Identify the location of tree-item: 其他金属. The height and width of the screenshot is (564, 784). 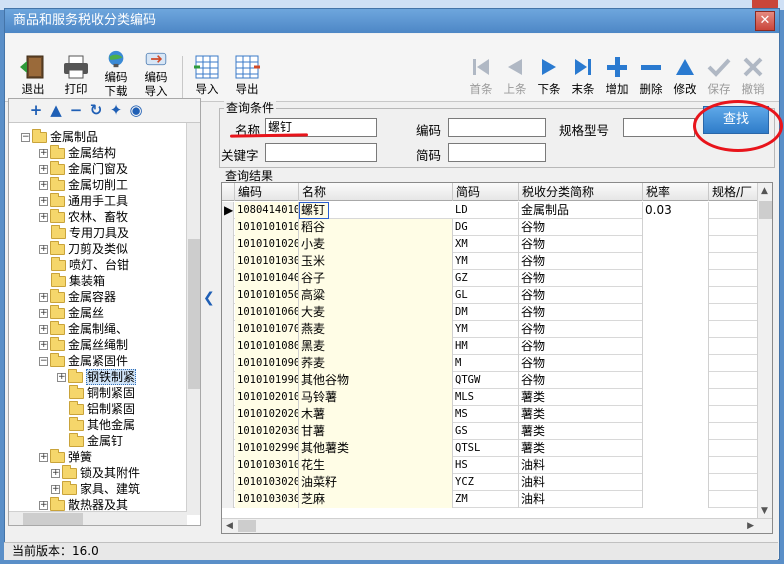
(102, 425).